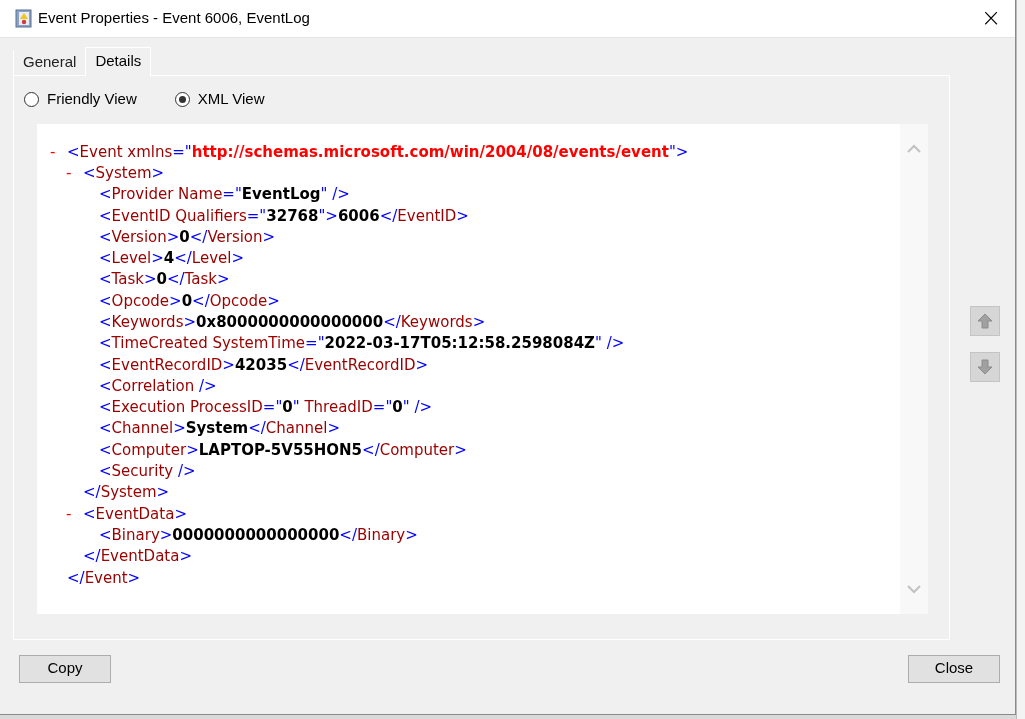  I want to click on xml-line: </EventData>, so click(137, 557).